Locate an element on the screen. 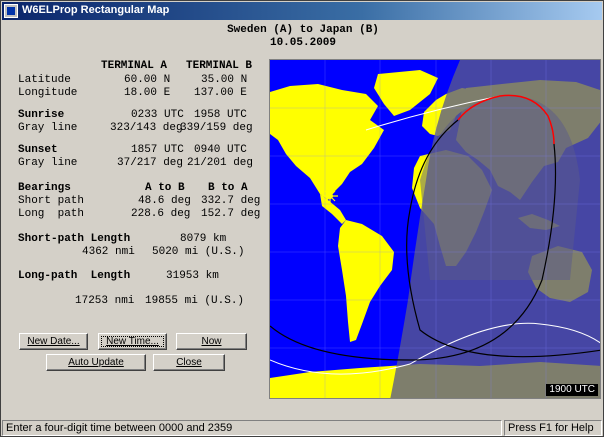  window-title: W6ELProp Rectangular Map is located at coordinates (96, 10).